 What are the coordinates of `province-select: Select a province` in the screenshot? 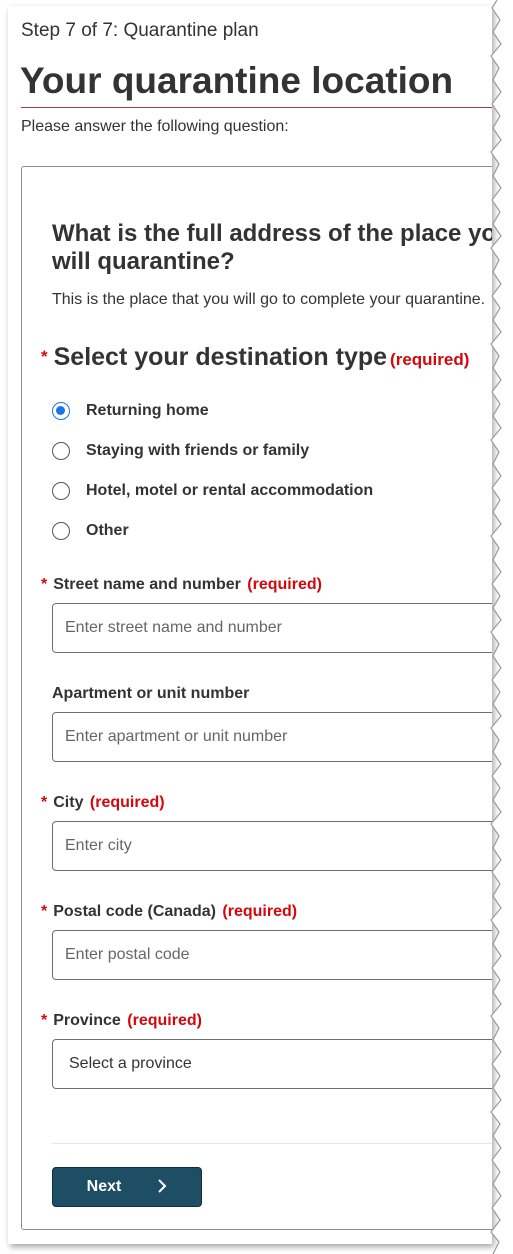 It's located at (272, 1064).